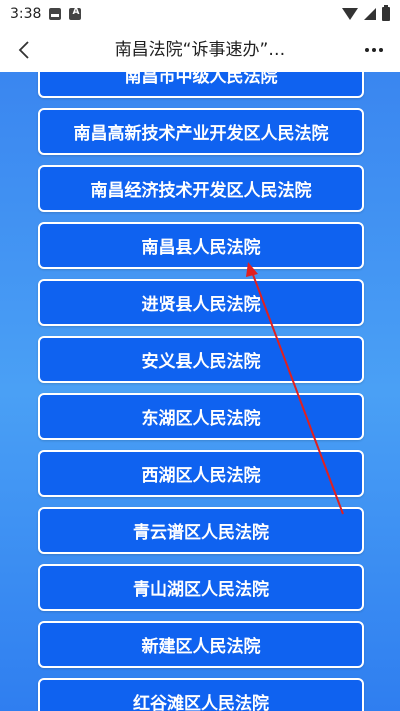 This screenshot has height=711, width=400. I want to click on signal-icon, so click(370, 14).